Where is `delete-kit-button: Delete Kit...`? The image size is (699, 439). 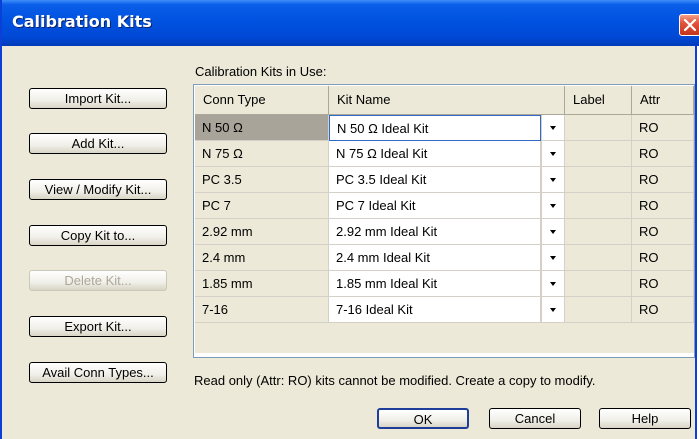
delete-kit-button: Delete Kit... is located at coordinates (98, 280).